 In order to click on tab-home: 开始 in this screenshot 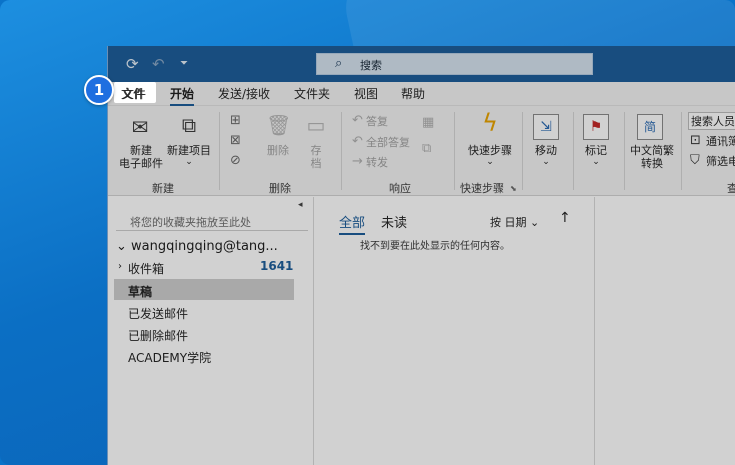, I will do `click(182, 96)`.